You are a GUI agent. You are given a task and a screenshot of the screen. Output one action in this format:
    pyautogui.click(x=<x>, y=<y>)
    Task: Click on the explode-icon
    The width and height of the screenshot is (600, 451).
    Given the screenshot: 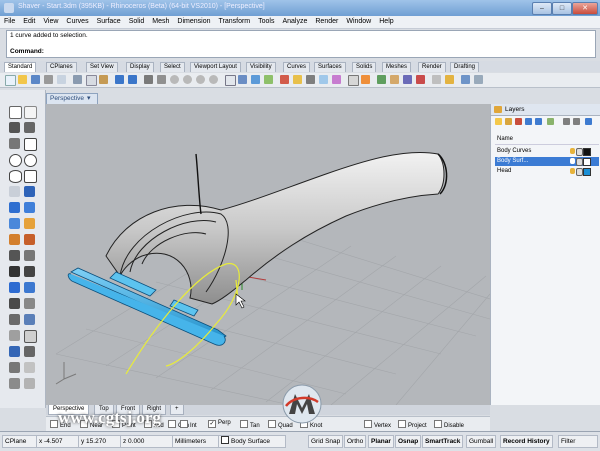 What is the action you would take?
    pyautogui.click(x=29, y=287)
    